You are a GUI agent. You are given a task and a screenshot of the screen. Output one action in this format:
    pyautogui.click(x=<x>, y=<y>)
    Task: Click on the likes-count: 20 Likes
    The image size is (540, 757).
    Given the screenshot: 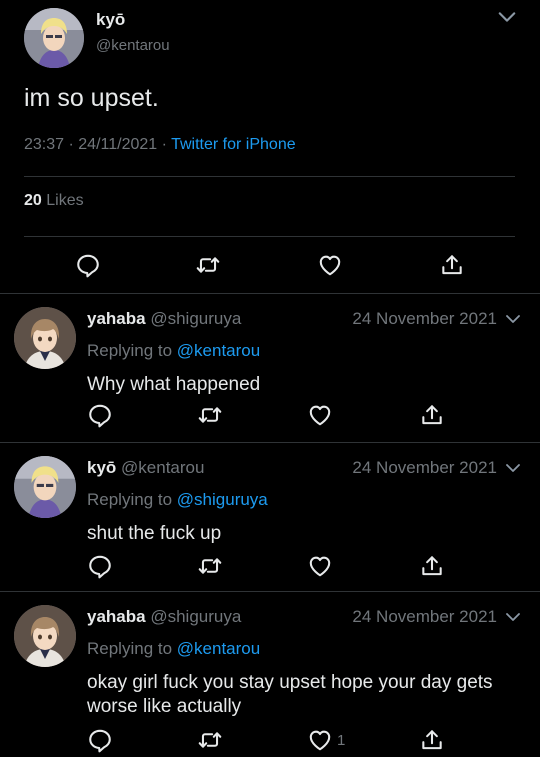 What is the action you would take?
    pyautogui.click(x=54, y=201)
    